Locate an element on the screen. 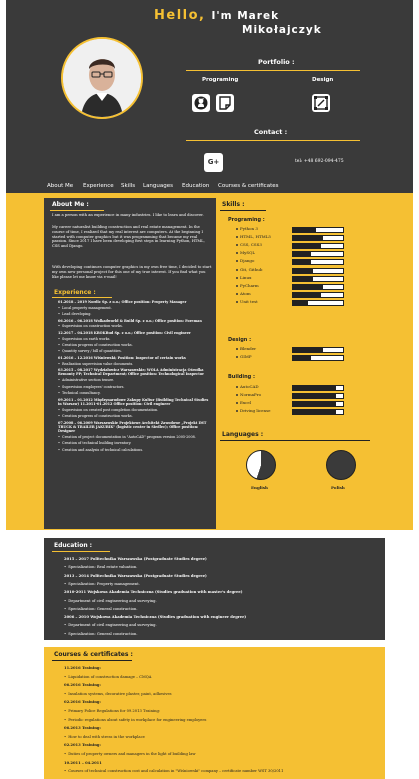  nav-courses: Courses & certificates is located at coordinates (248, 186).